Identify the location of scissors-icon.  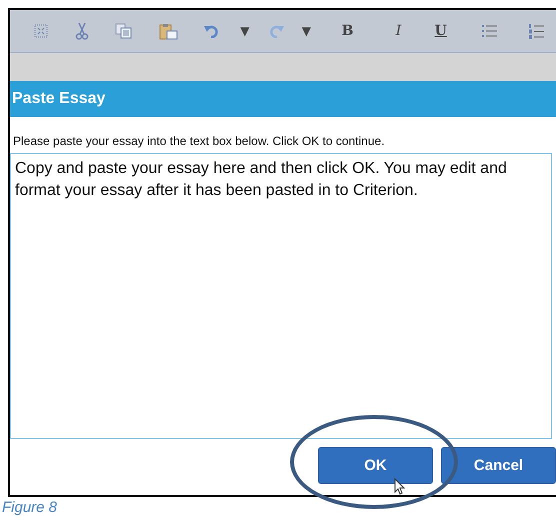
(81, 31).